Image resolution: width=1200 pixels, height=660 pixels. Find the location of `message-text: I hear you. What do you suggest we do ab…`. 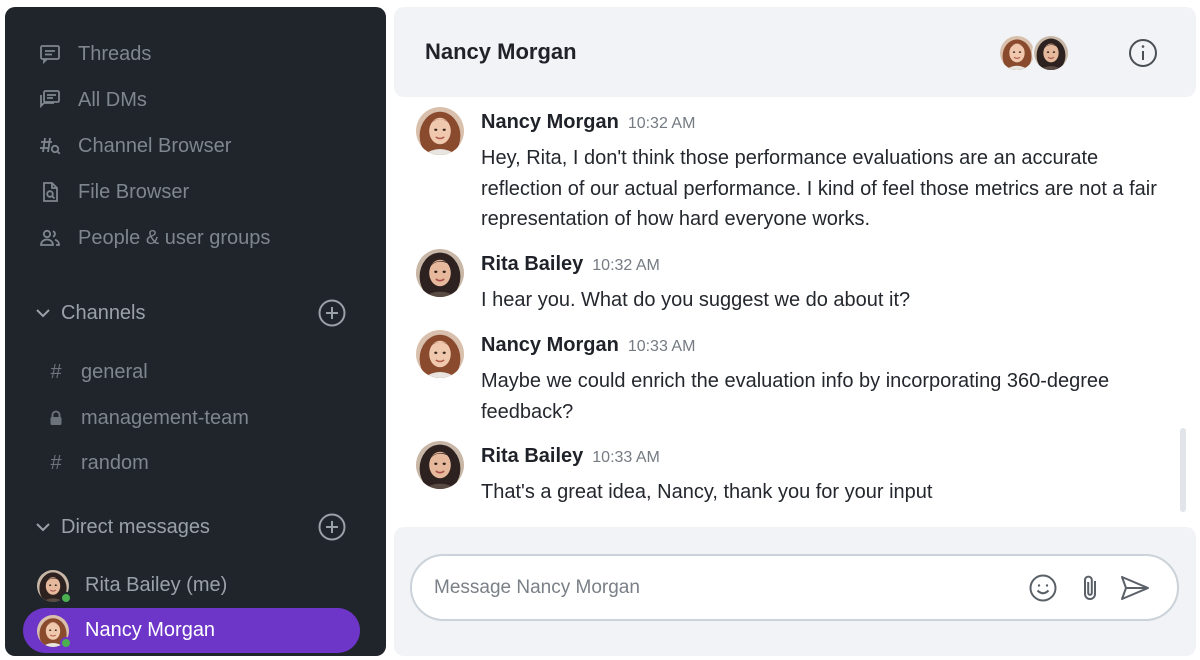

message-text: I hear you. What do you suggest we do ab… is located at coordinates (696, 300).